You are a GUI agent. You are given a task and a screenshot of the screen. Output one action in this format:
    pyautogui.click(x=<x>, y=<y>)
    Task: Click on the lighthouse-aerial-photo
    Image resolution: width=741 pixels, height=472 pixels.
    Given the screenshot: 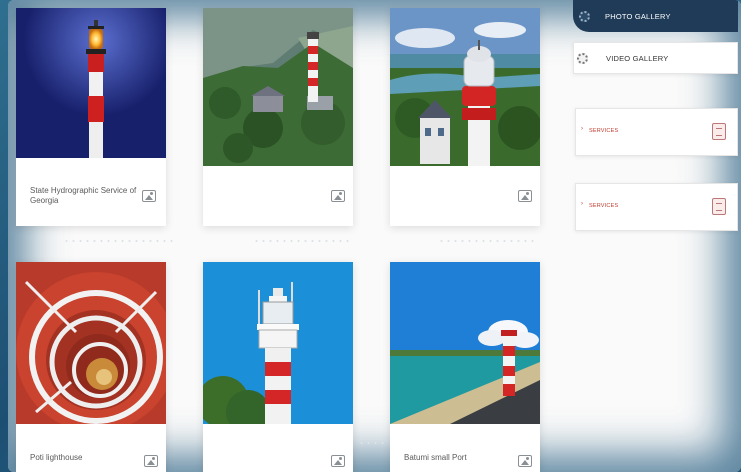 What is the action you would take?
    pyautogui.click(x=278, y=87)
    